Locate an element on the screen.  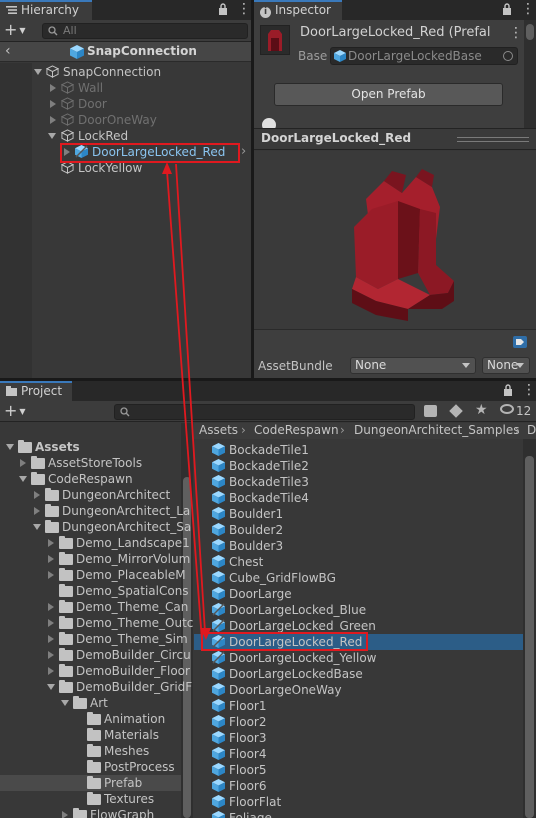
tree-item-wall: Wall is located at coordinates (125, 88).